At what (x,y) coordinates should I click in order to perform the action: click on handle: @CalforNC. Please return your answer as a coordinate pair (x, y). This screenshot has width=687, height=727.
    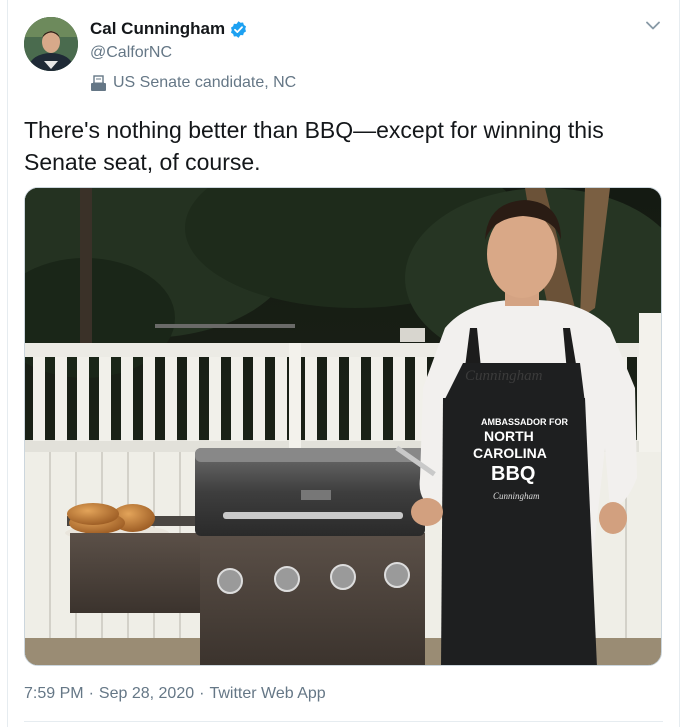
    Looking at the image, I should click on (193, 54).